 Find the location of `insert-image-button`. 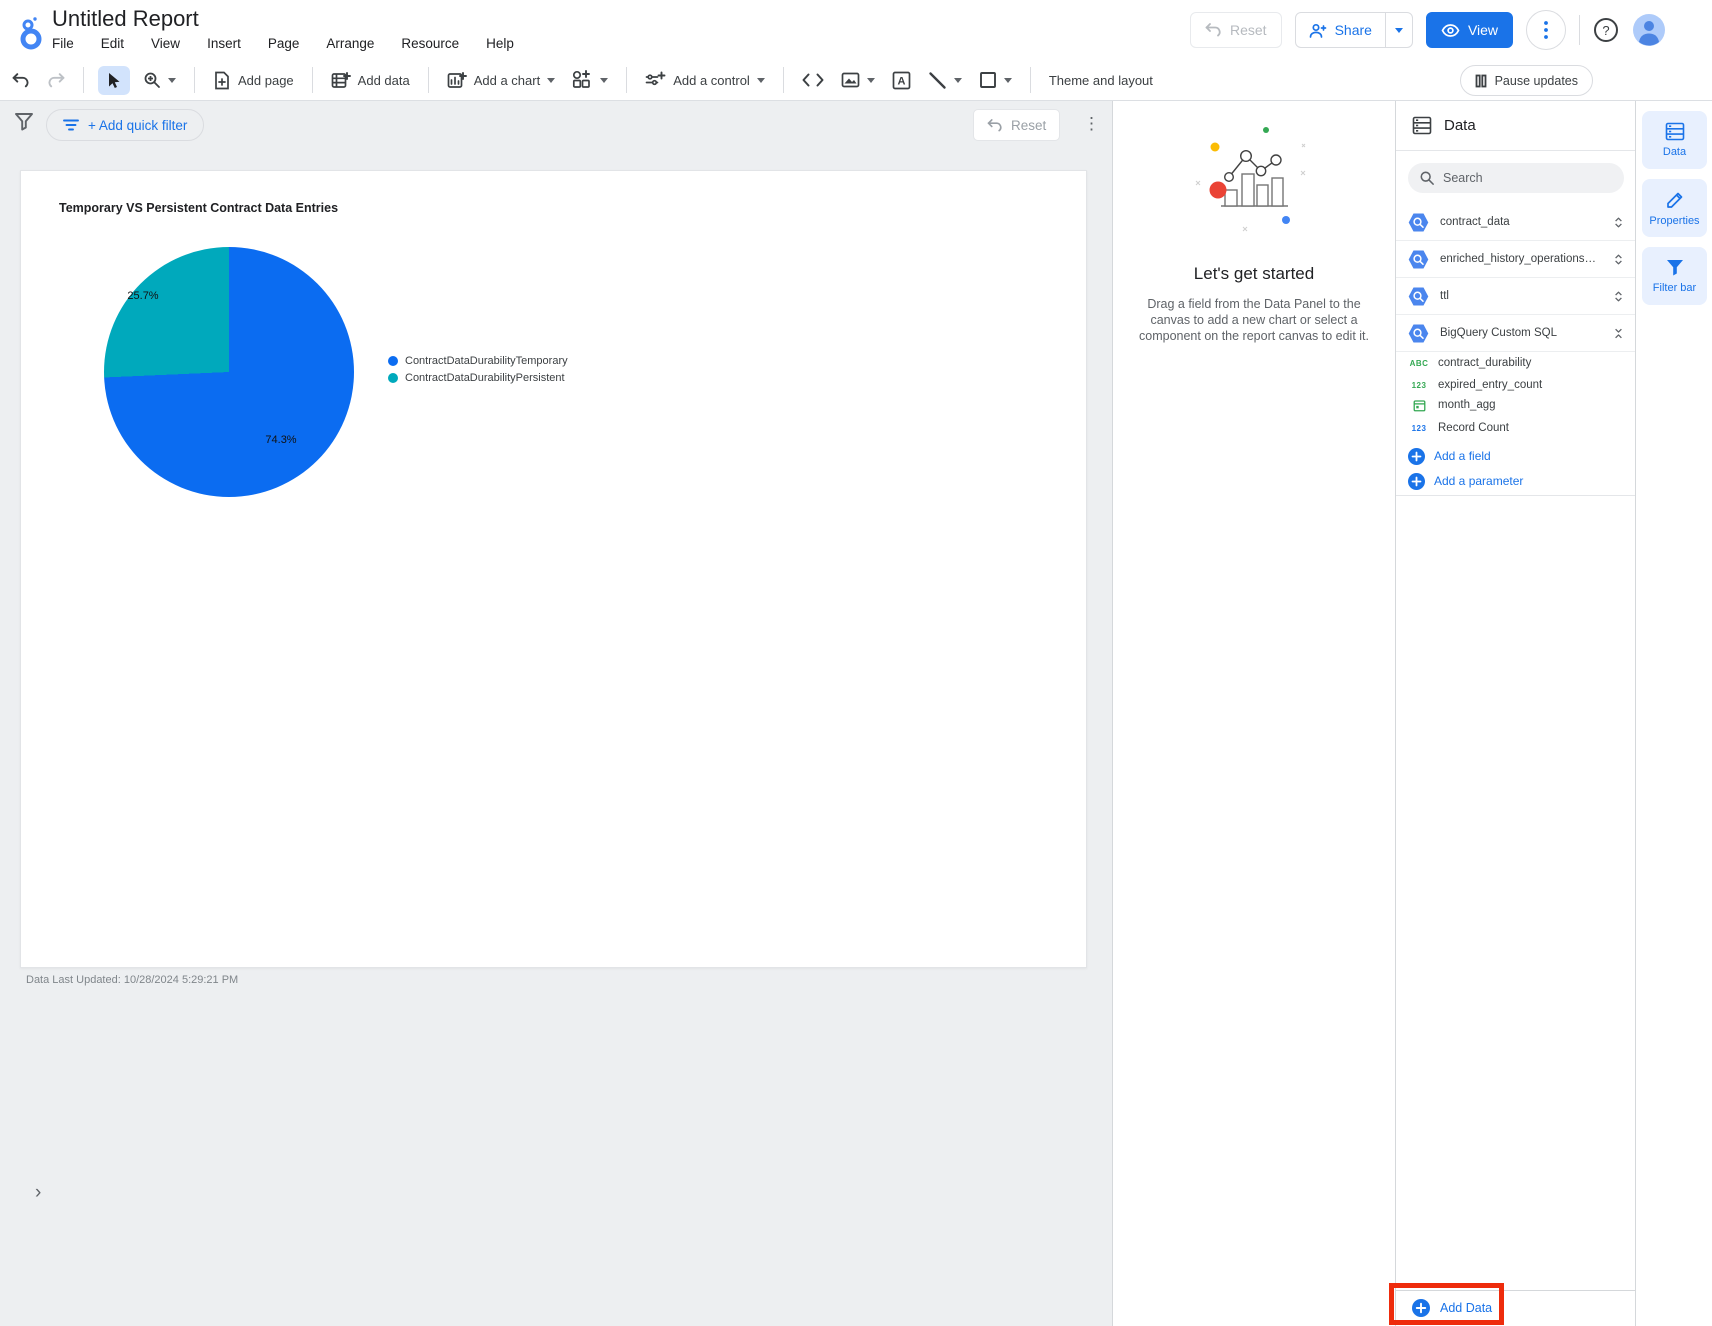

insert-image-button is located at coordinates (858, 80).